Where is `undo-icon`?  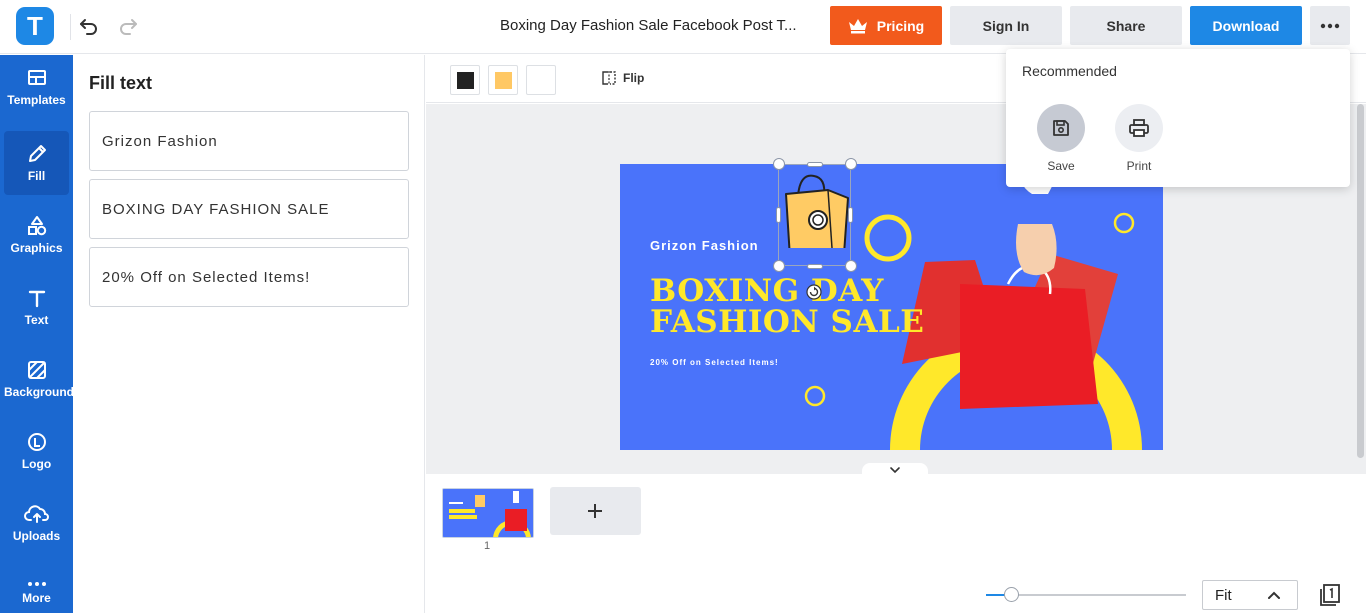
undo-icon is located at coordinates (89, 26).